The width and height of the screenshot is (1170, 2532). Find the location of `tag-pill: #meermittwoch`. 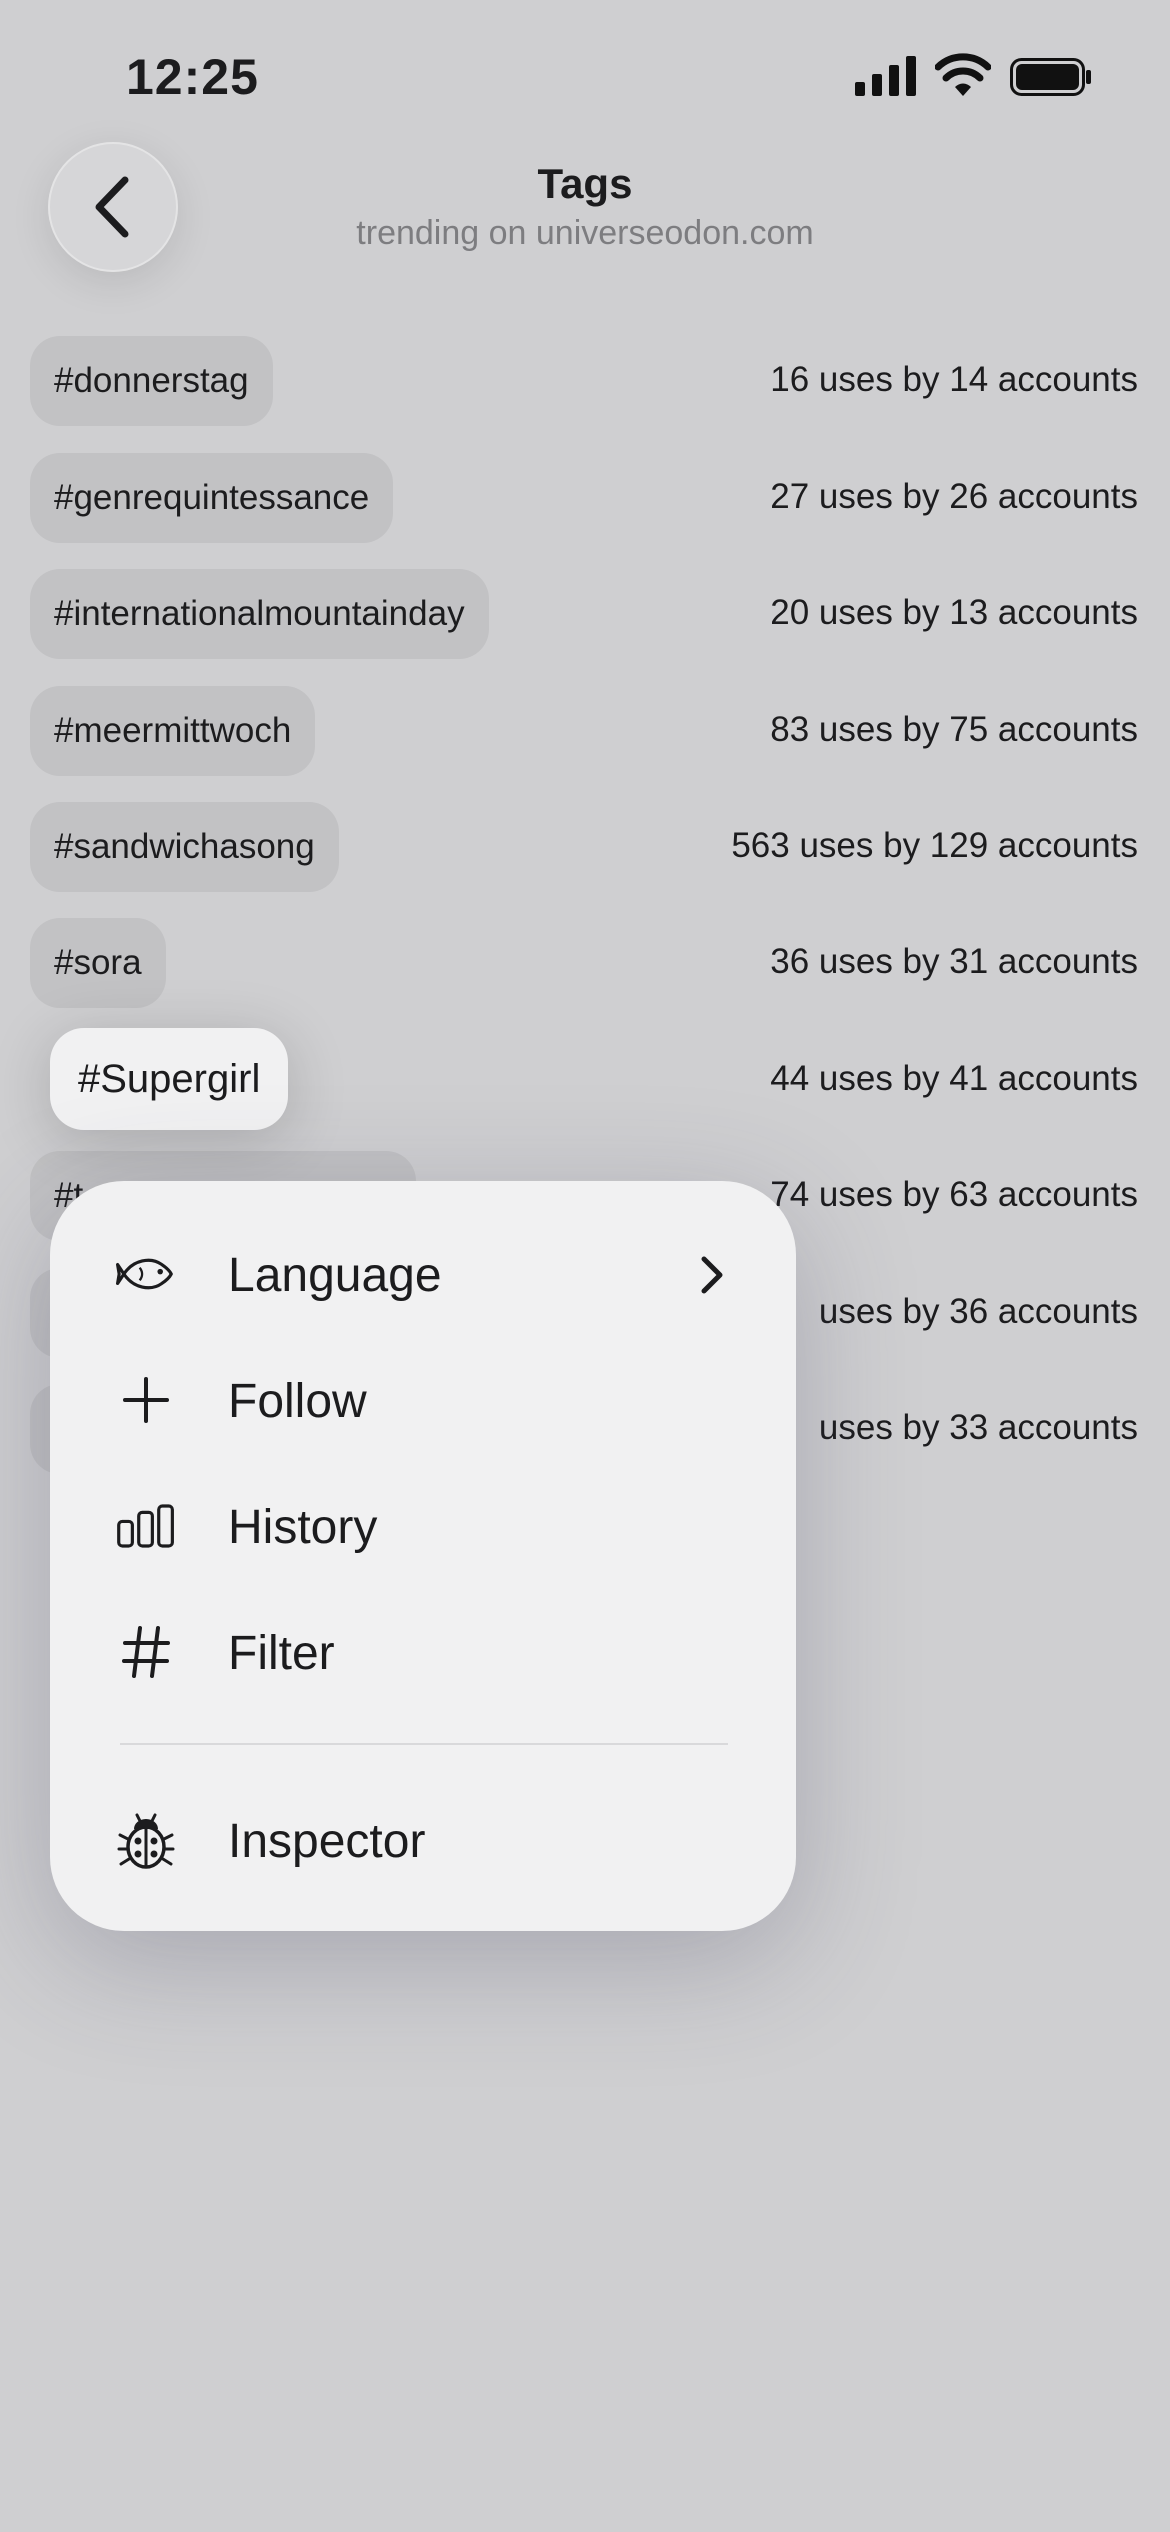

tag-pill: #meermittwoch is located at coordinates (173, 731).